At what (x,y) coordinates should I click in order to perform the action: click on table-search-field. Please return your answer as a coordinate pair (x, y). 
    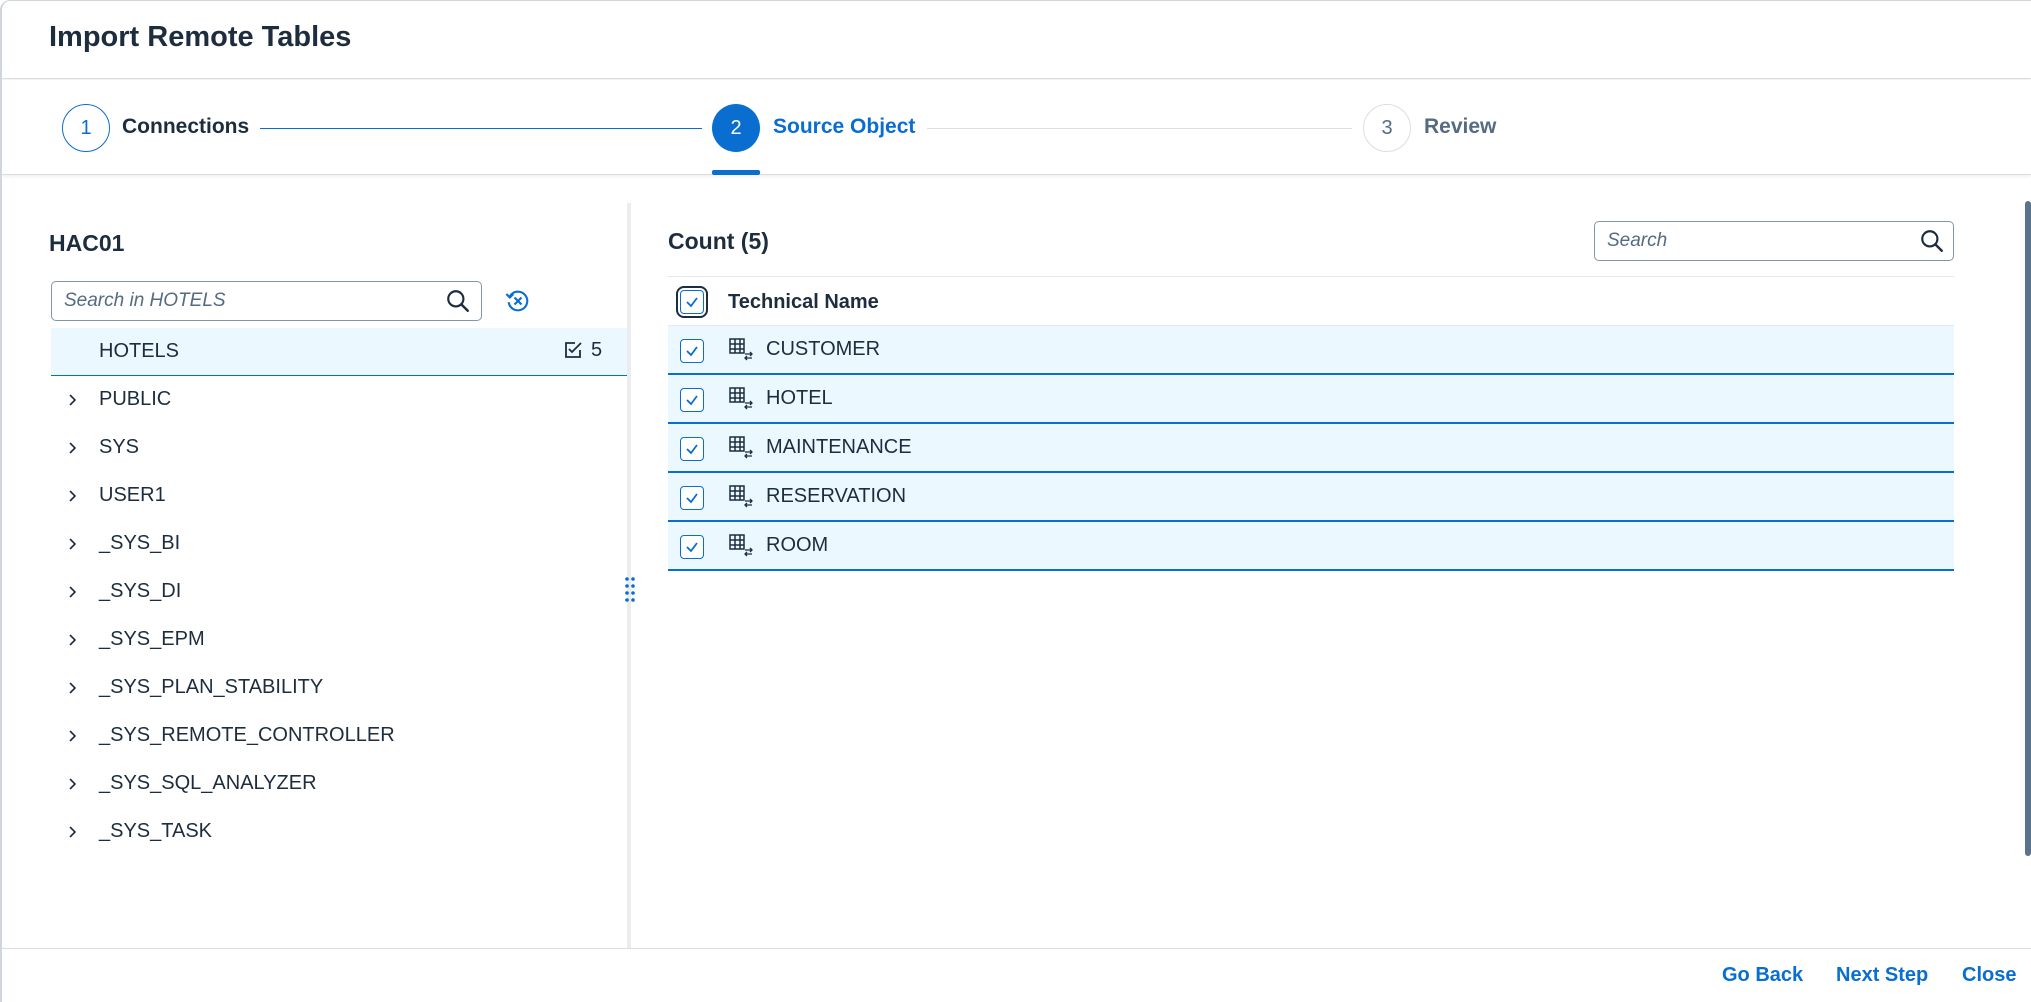
    Looking at the image, I should click on (1774, 241).